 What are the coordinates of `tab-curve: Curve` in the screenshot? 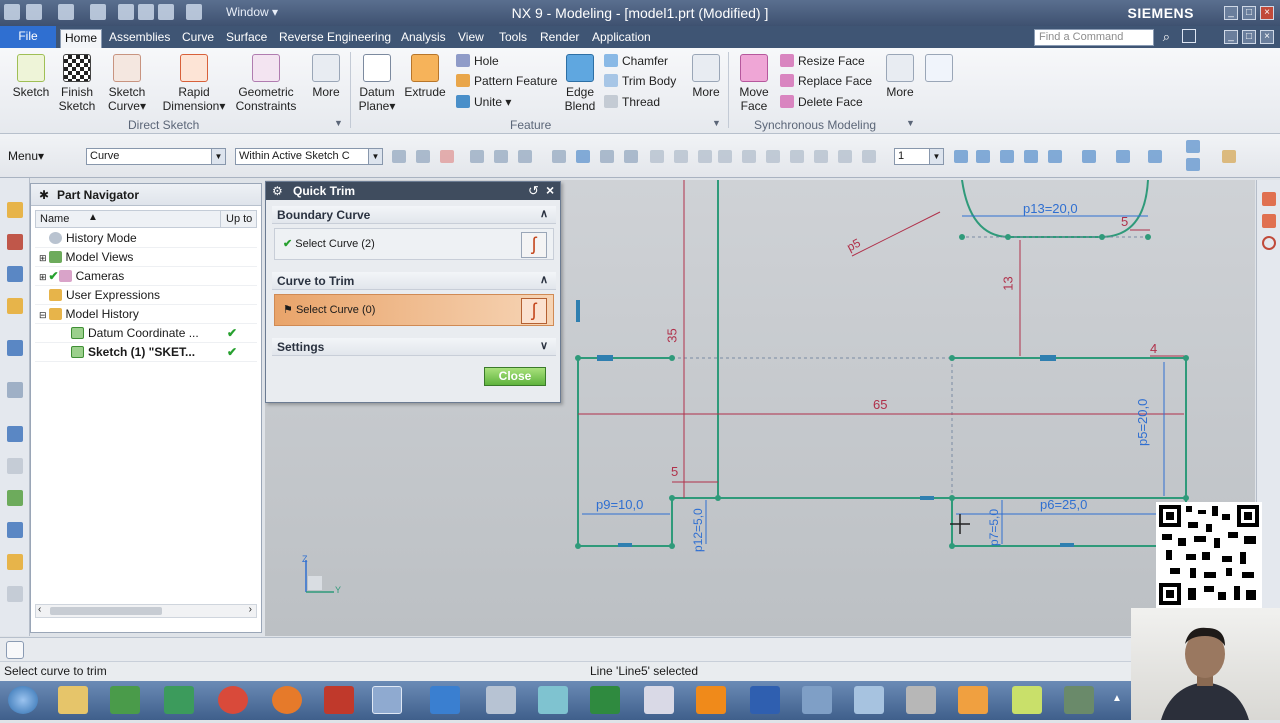 It's located at (198, 38).